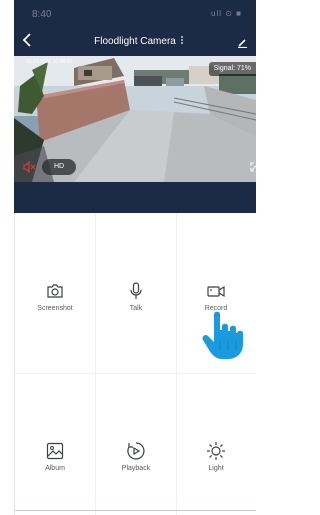 The height and width of the screenshot is (515, 320). What do you see at coordinates (136, 468) in the screenshot?
I see `playback-label: Playback` at bounding box center [136, 468].